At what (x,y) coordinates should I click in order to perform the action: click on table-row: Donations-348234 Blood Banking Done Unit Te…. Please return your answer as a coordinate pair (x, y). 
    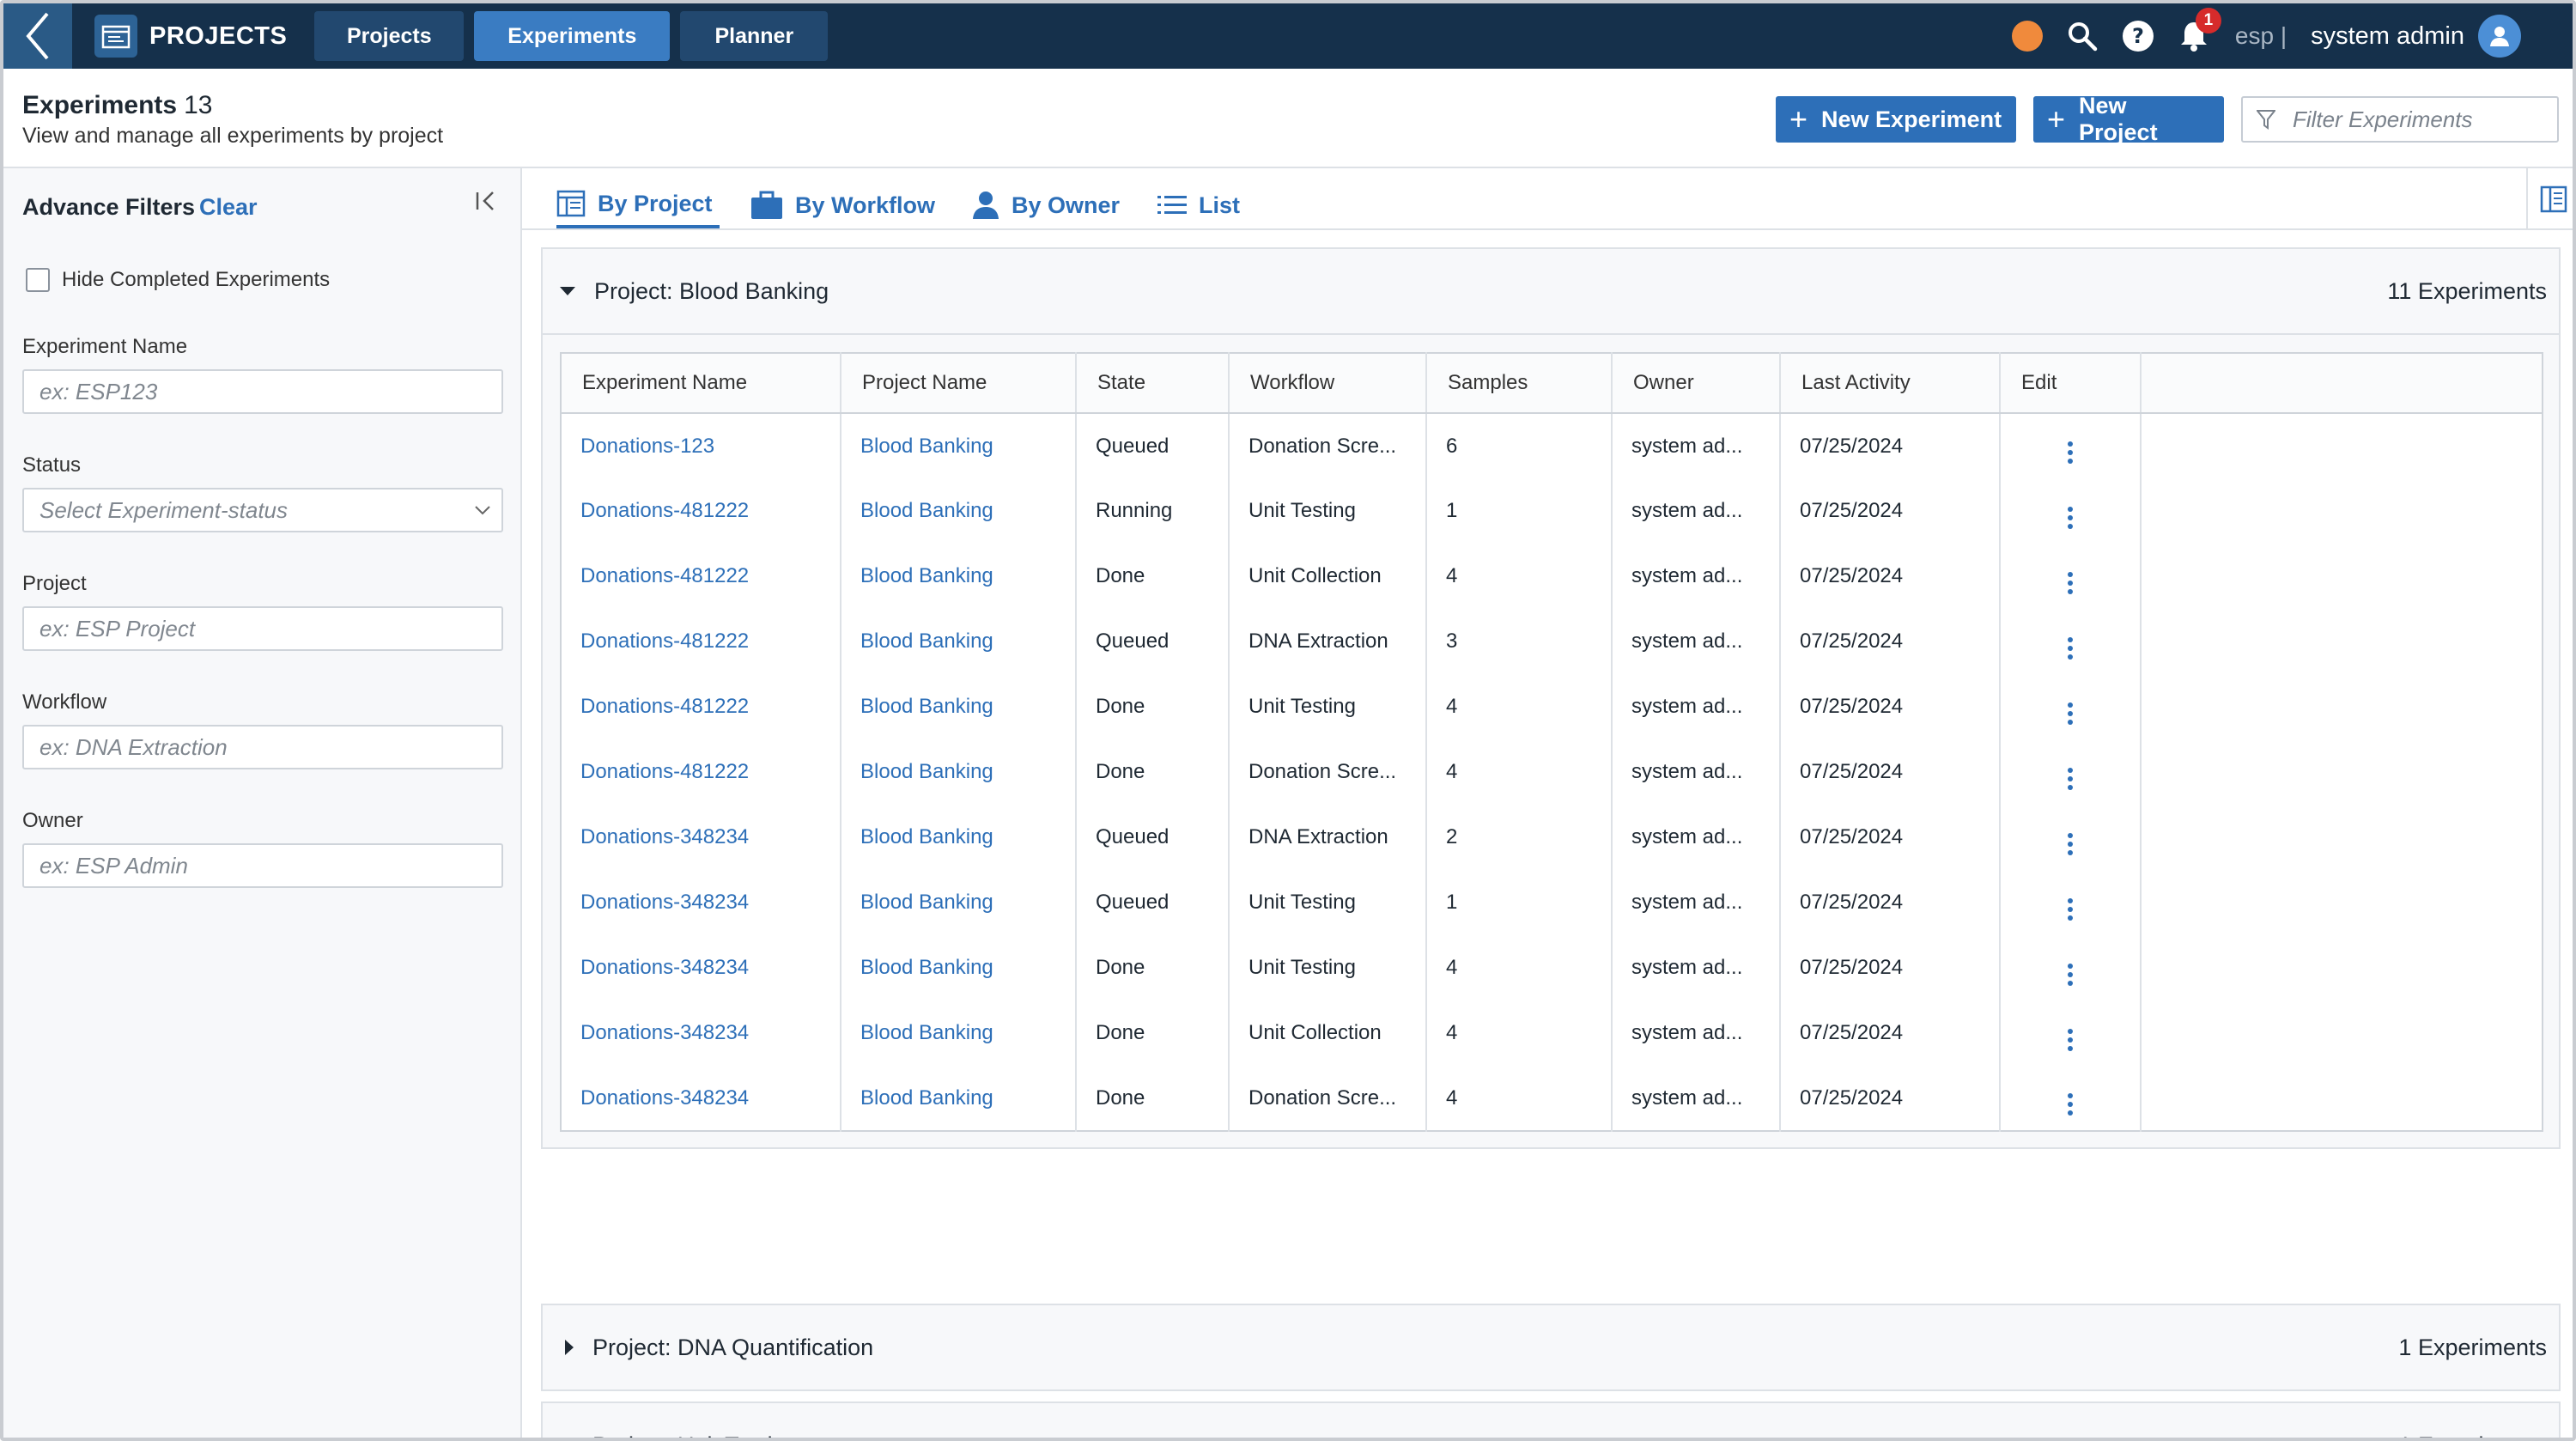
    Looking at the image, I should click on (1552, 967).